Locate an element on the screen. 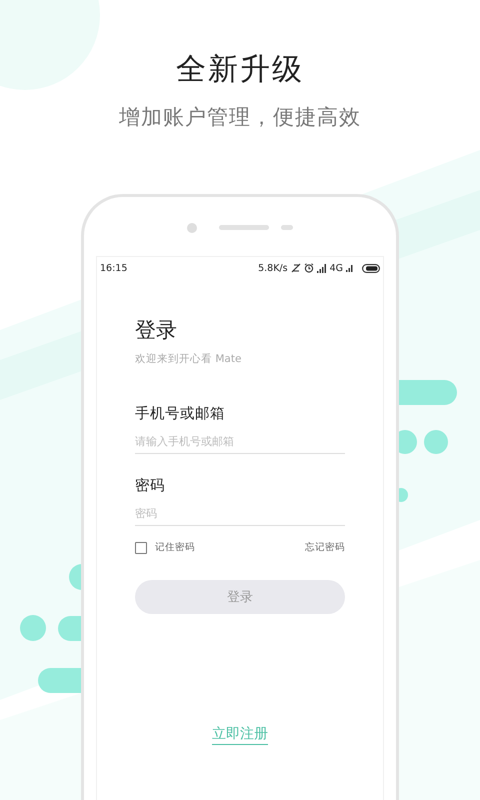  input-field: 请输入手机号或邮箱 is located at coordinates (240, 443).